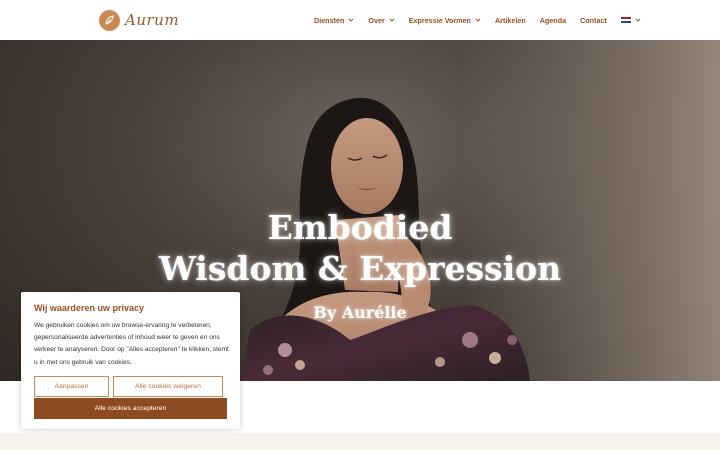  What do you see at coordinates (152, 20) in the screenshot?
I see `logo-text: Aurum` at bounding box center [152, 20].